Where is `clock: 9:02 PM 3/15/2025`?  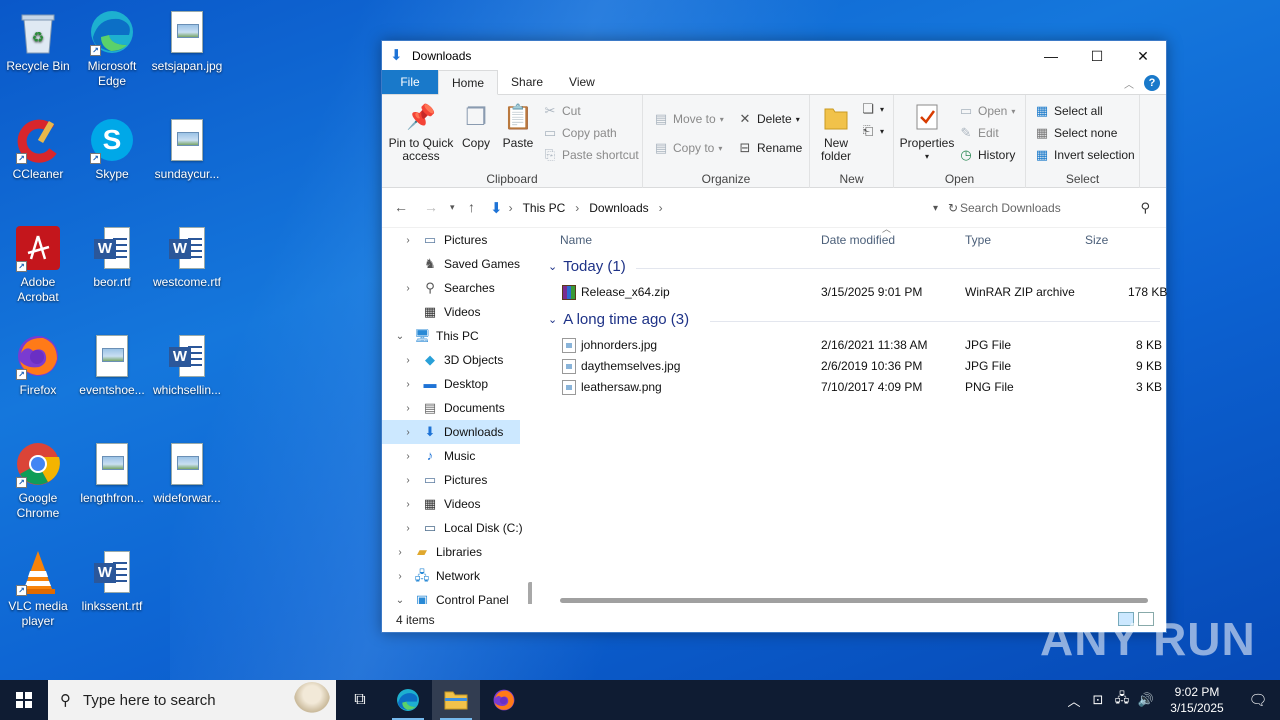
clock: 9:02 PM 3/15/2025 is located at coordinates (1197, 700).